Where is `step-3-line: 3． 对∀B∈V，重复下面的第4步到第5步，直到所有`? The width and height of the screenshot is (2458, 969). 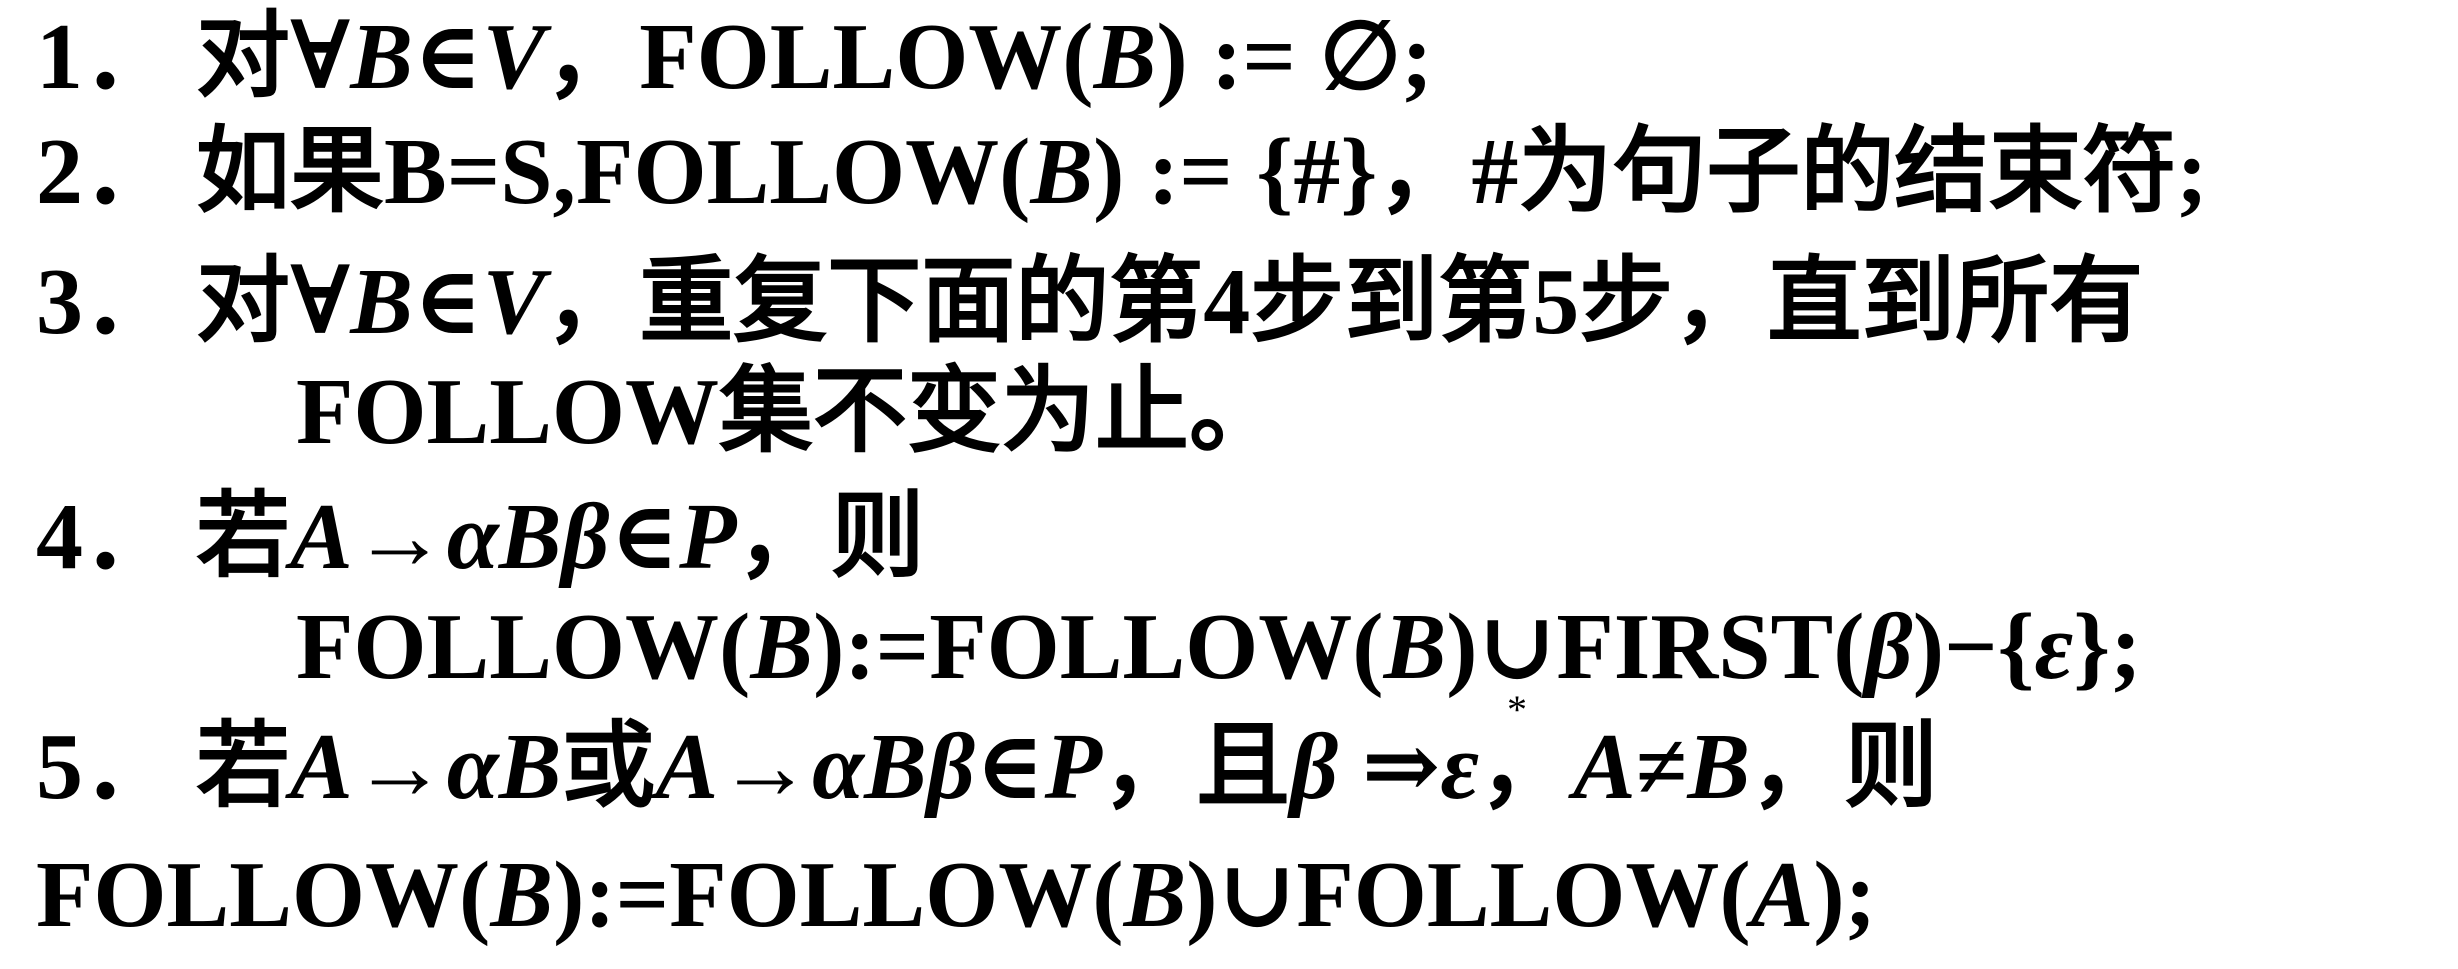
step-3-line: 3． 对∀B∈V，重复下面的第4步到第5步，直到所有 is located at coordinates (1089, 302).